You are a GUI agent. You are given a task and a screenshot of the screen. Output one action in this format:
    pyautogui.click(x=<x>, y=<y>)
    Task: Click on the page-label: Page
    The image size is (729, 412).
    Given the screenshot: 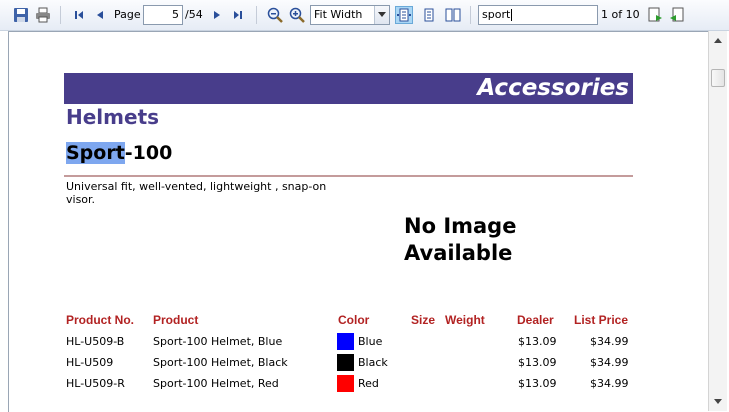 What is the action you would take?
    pyautogui.click(x=127, y=14)
    